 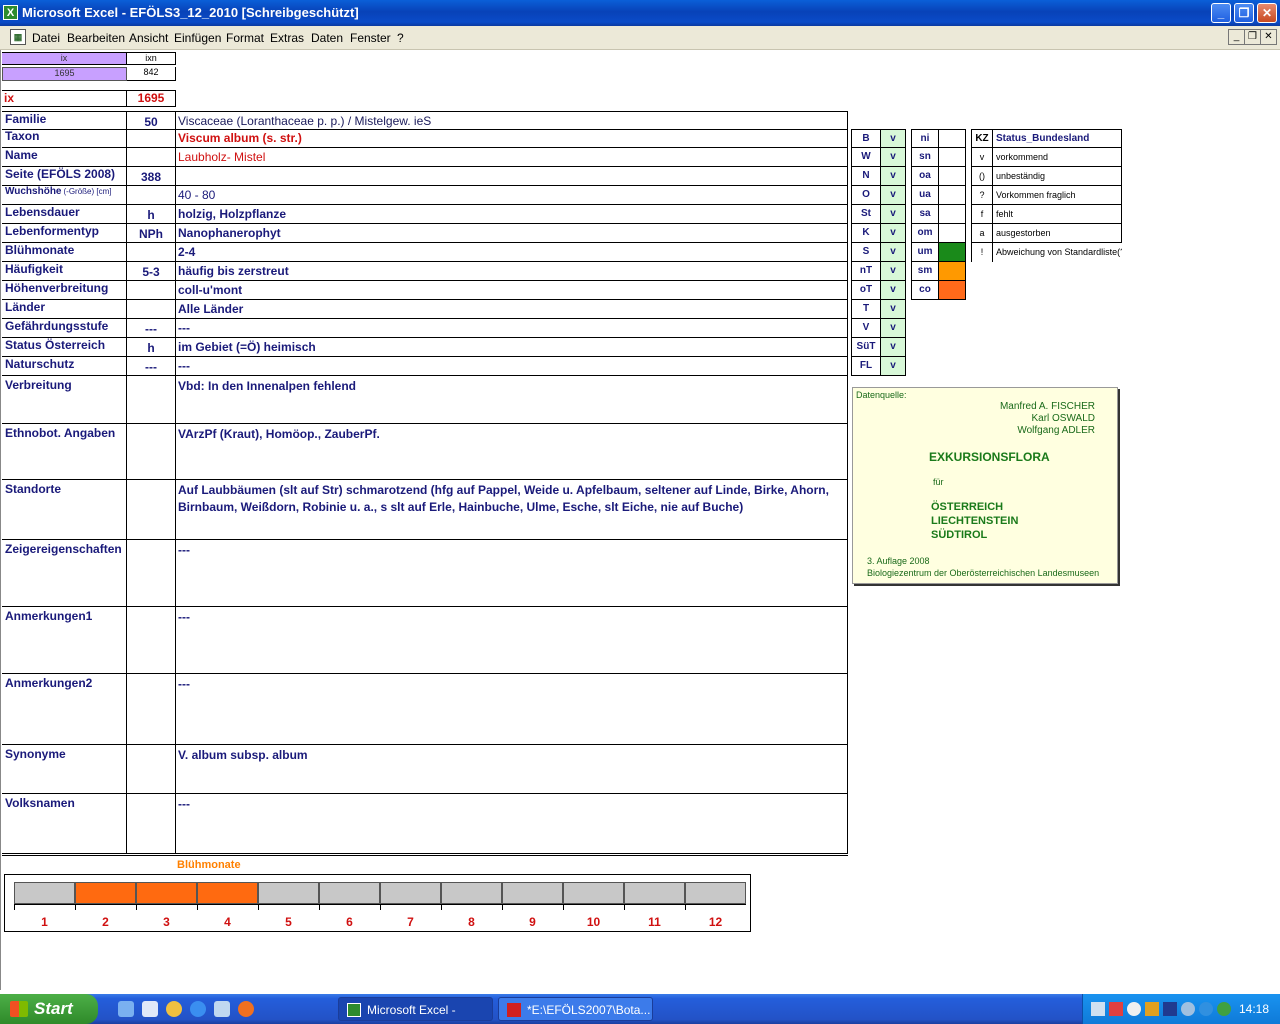 I want to click on row-value, so click(x=512, y=176).